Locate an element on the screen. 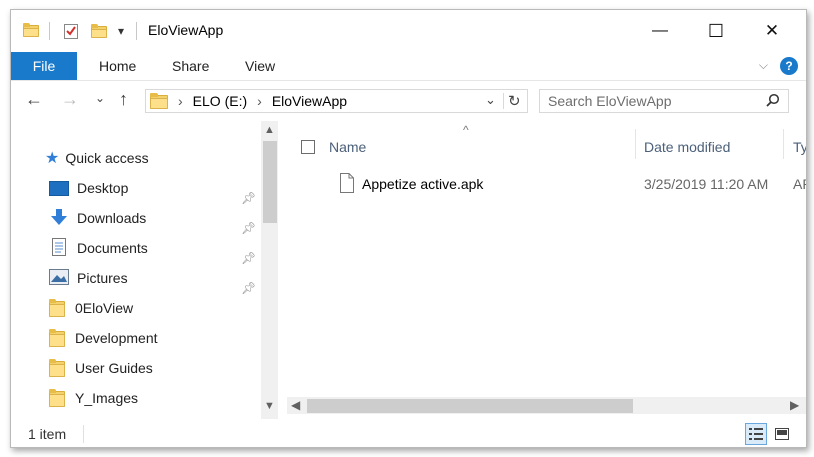 This screenshot has width=814, height=457. address-divider is located at coordinates (503, 101).